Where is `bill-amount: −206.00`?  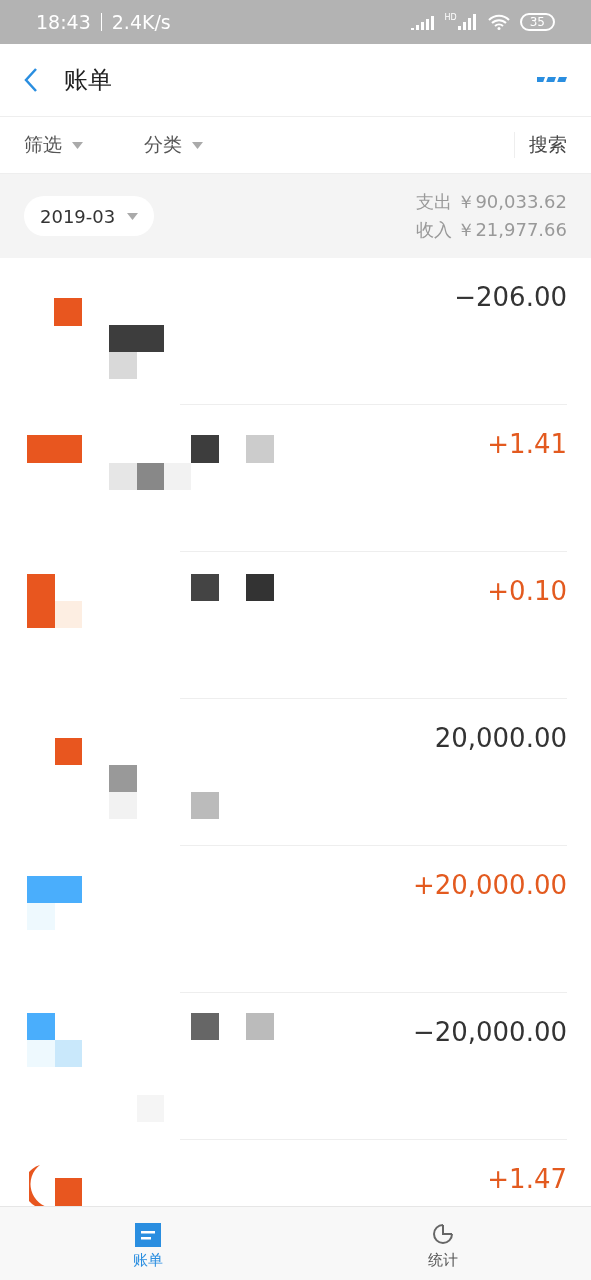 bill-amount: −206.00 is located at coordinates (510, 297).